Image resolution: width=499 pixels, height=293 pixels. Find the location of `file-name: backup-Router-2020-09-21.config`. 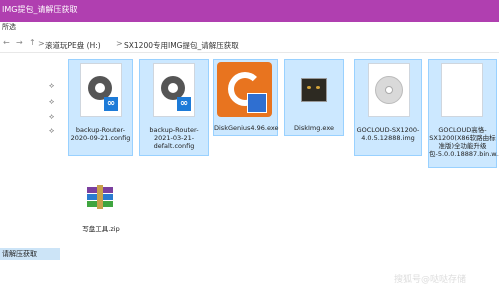

file-name: backup-Router-2020-09-21.config is located at coordinates (100, 134).